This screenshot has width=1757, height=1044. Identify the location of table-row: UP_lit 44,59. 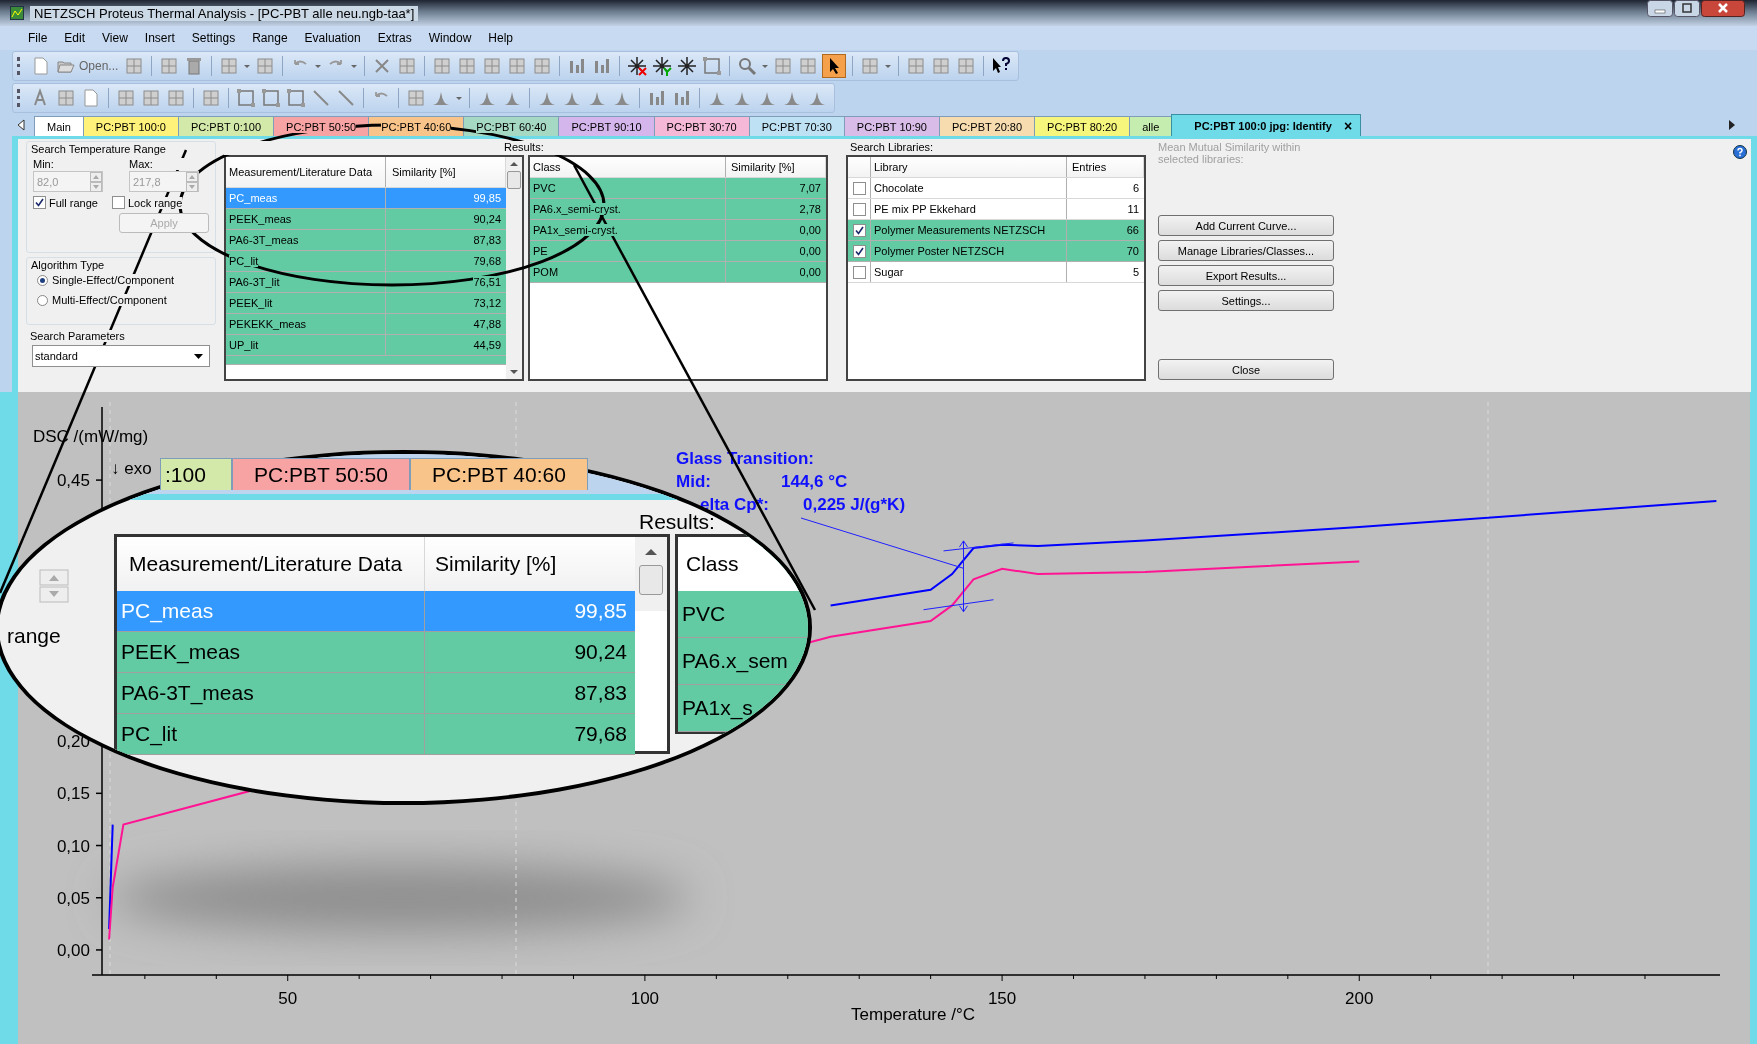
(366, 345).